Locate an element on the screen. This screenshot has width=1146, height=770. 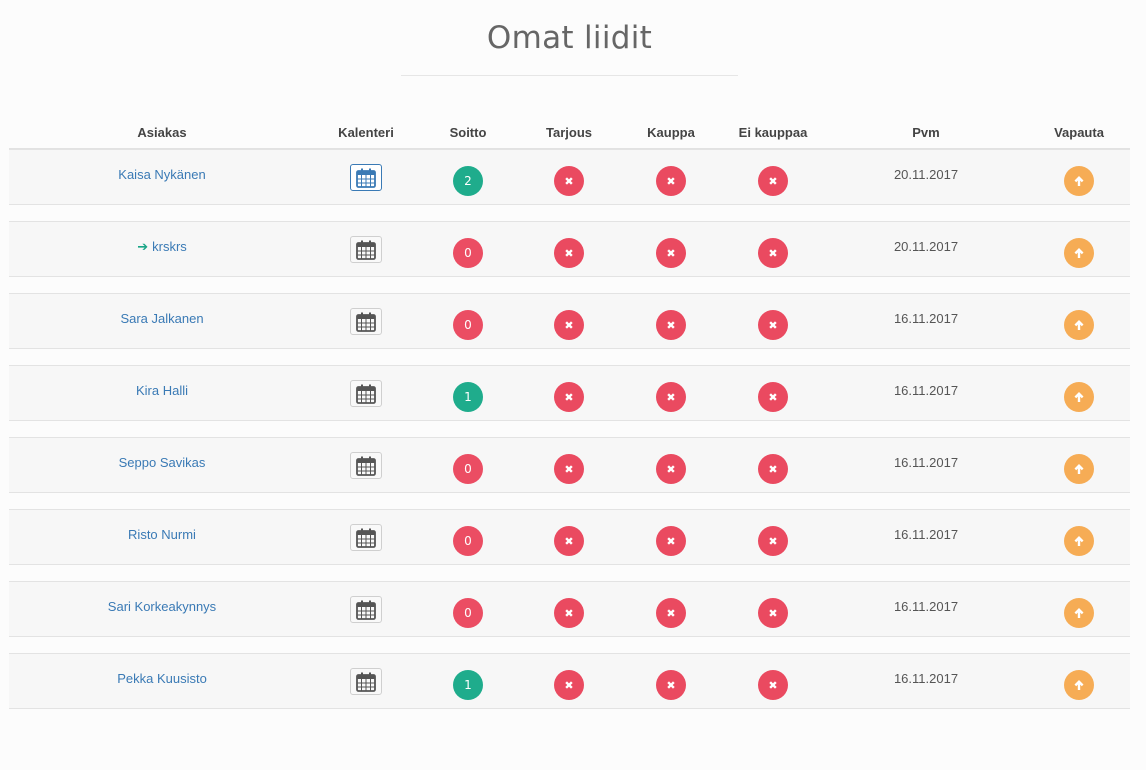
table-row: Sara Jalkanen 0 ✖ ✖ ✖ 16.11.2017 is located at coordinates (569, 321).